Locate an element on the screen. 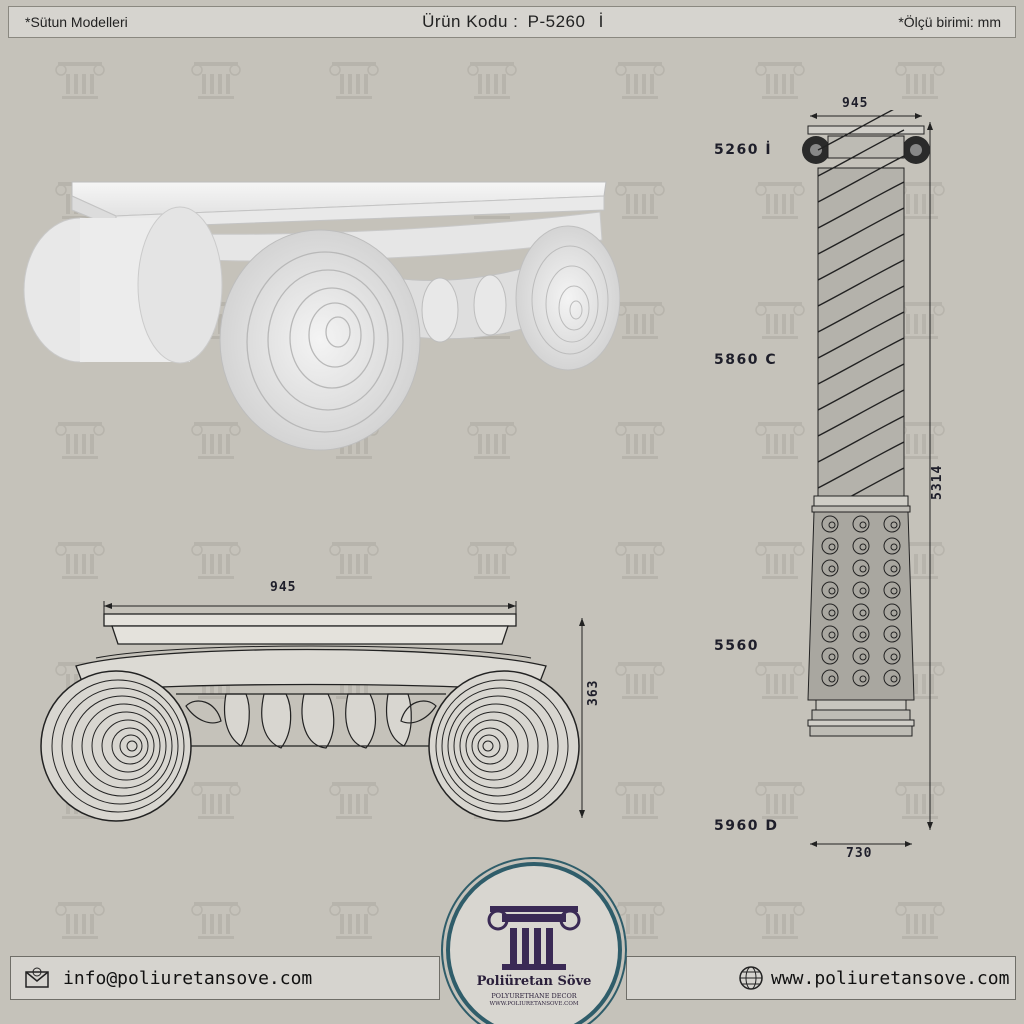 The height and width of the screenshot is (1024, 1024). email-link: info@poliuretansove.com is located at coordinates (187, 978).